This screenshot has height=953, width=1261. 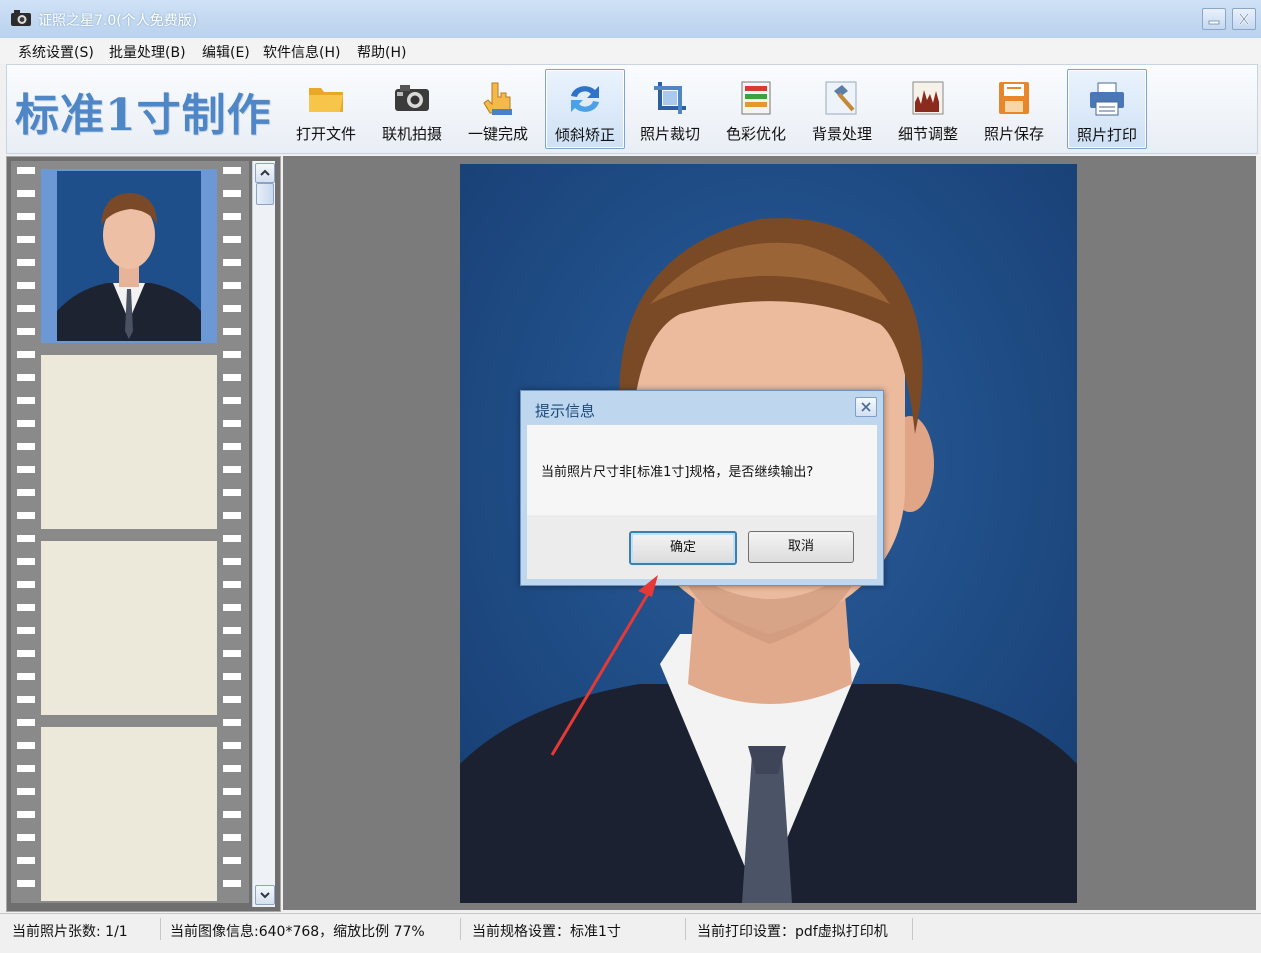 I want to click on photo-print-button: 照片打印, so click(x=1107, y=109).